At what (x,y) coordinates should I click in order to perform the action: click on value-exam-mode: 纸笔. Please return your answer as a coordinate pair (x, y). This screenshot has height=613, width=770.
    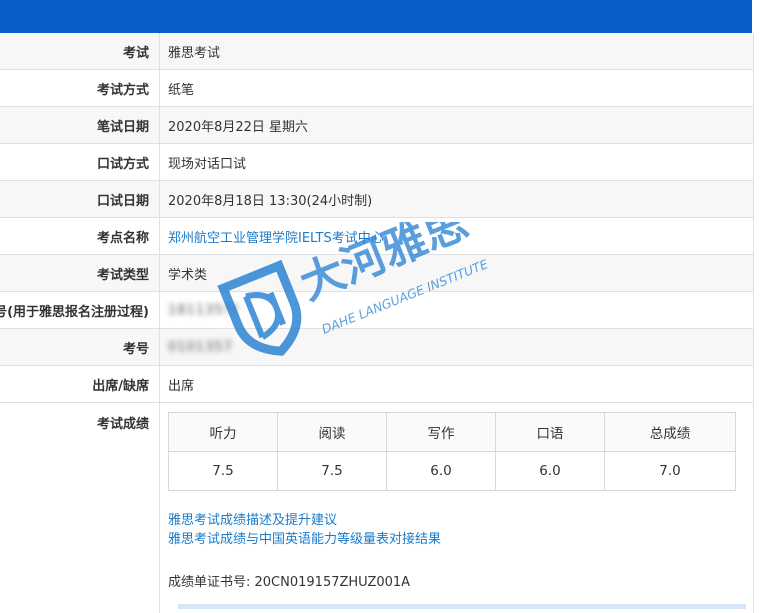
    Looking at the image, I should click on (457, 88).